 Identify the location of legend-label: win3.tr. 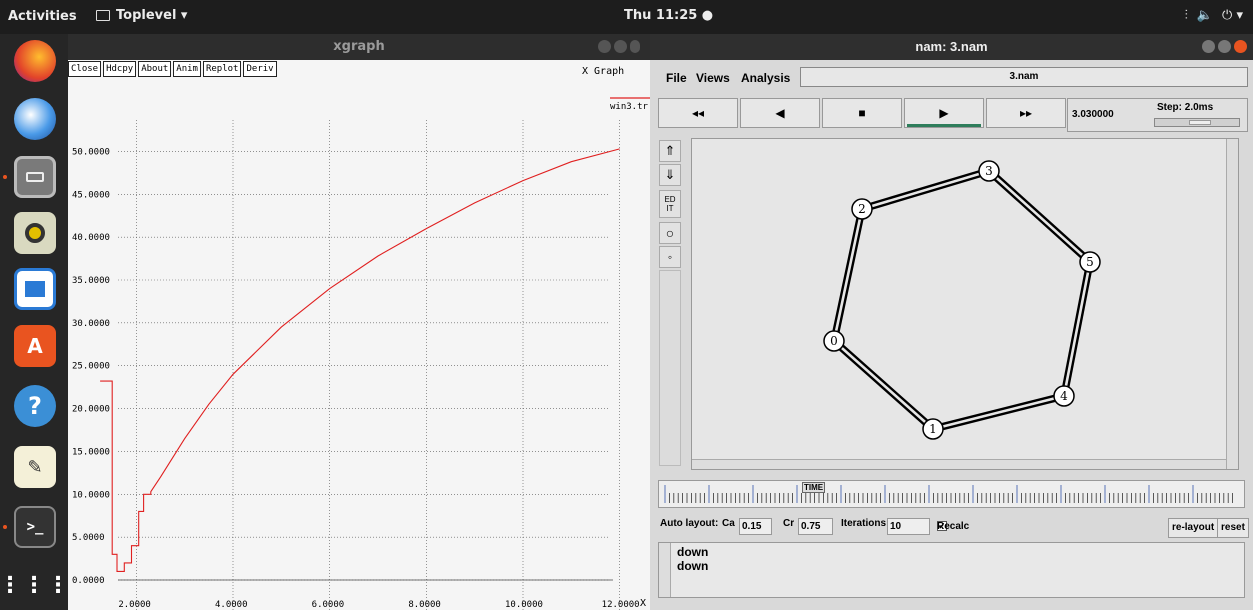
(629, 107).